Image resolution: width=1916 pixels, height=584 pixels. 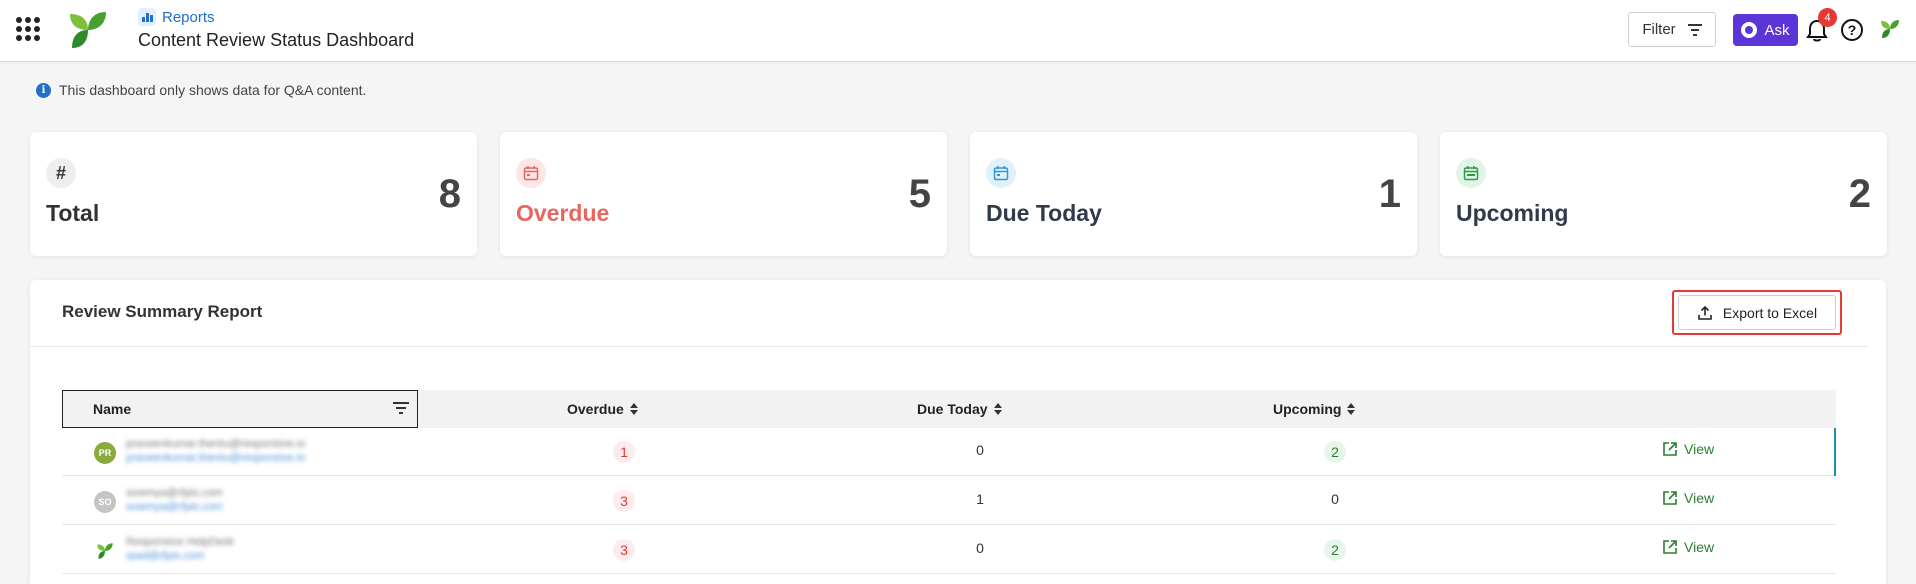 What do you see at coordinates (980, 499) in the screenshot?
I see `due-today-count: 1` at bounding box center [980, 499].